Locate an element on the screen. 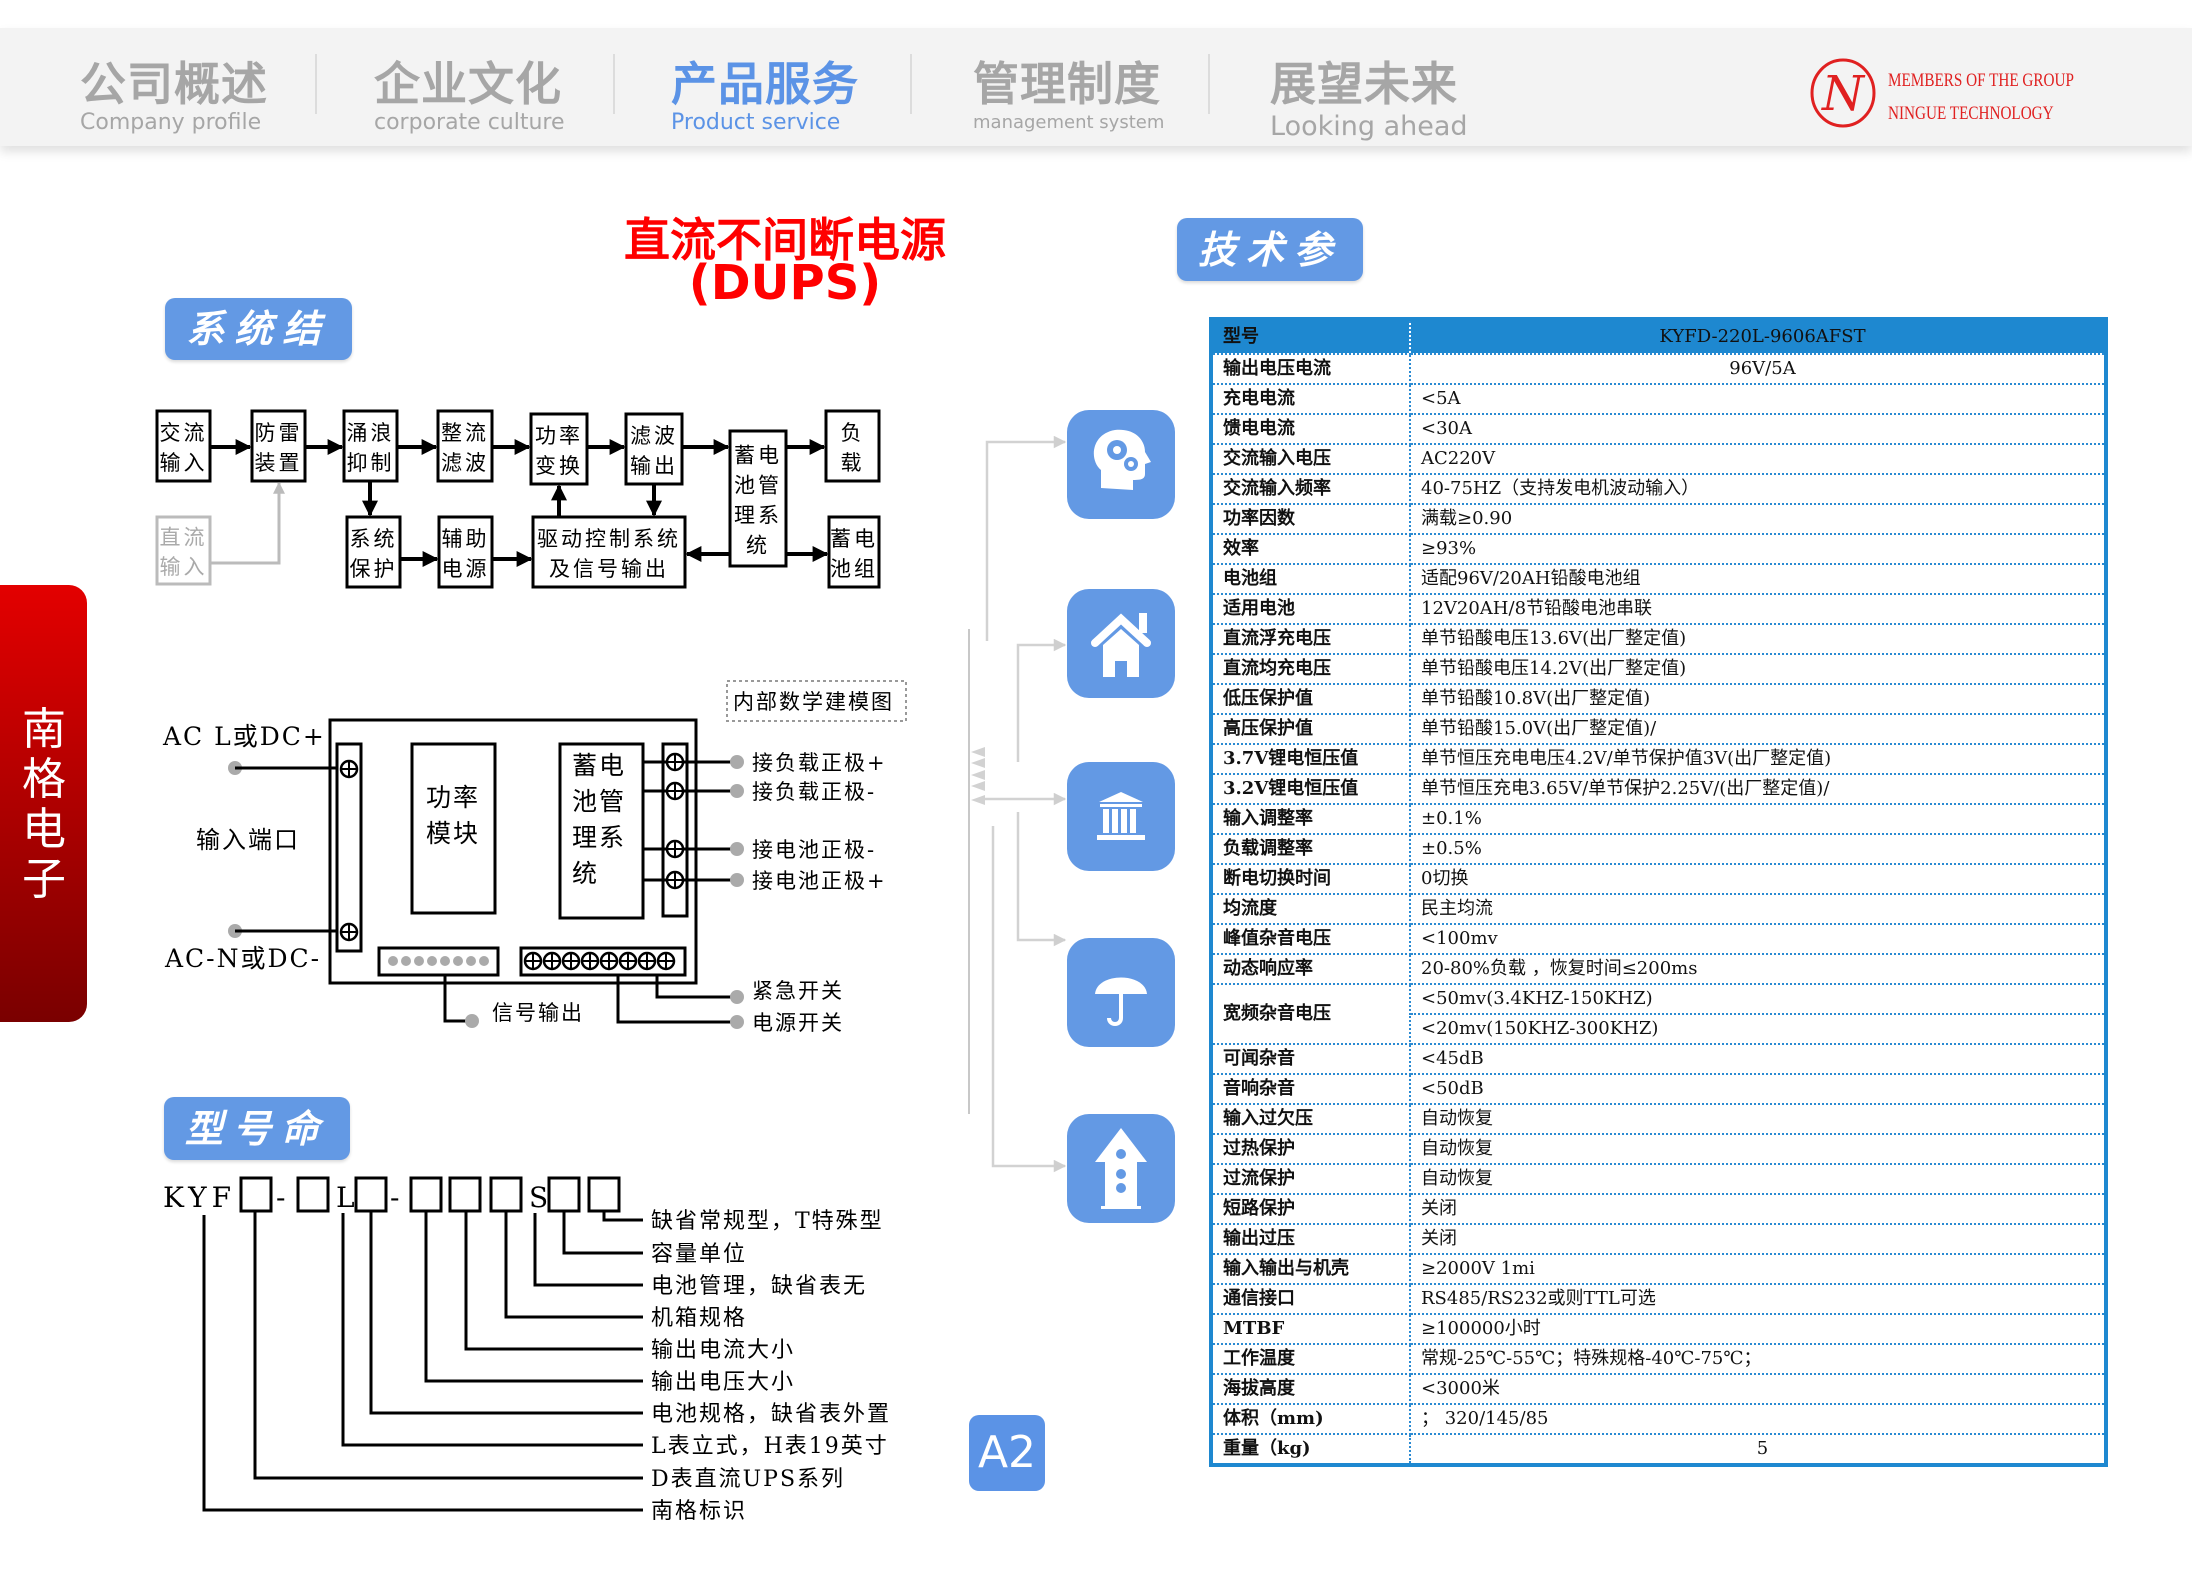 The image size is (2192, 1587). spec-value: 单节恒压充电电压4.2V/单节保护值3V(出厂整定值) is located at coordinates (1758, 759).